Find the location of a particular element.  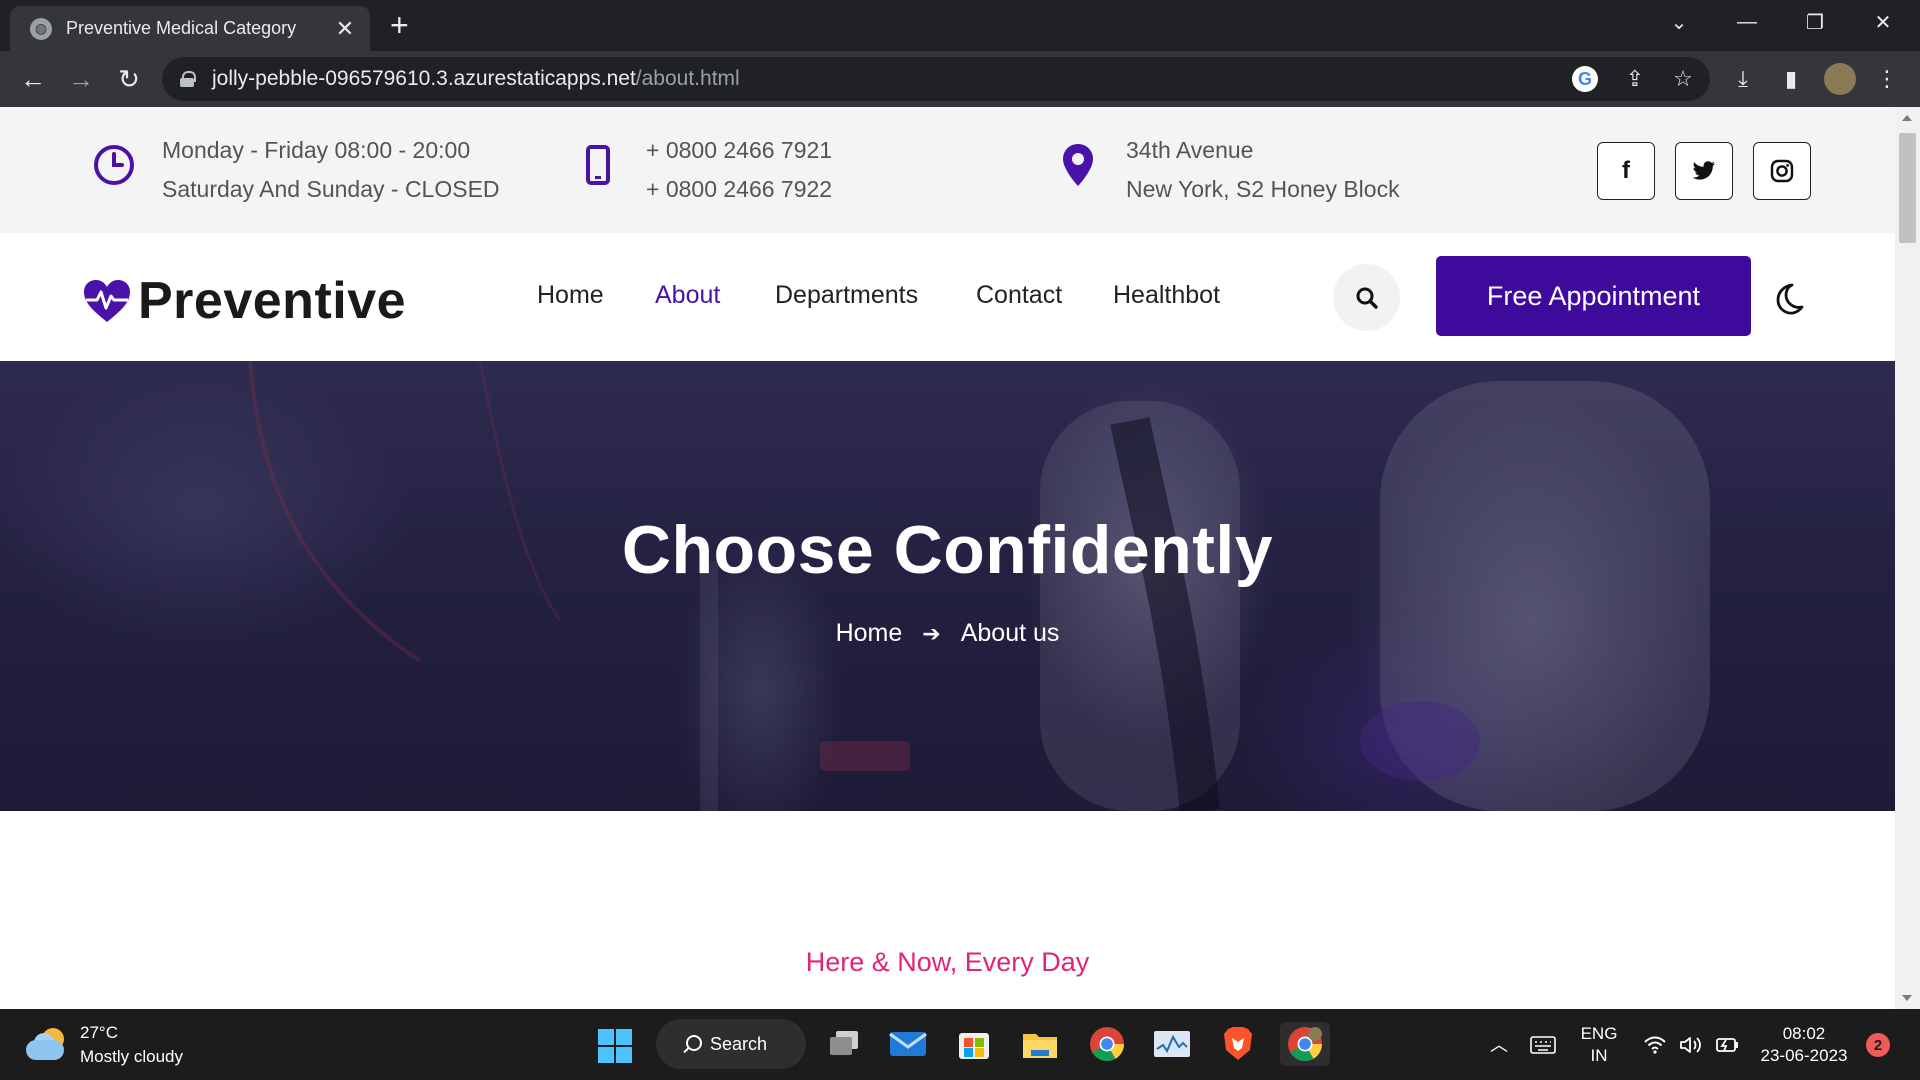

notification-badge: 2 is located at coordinates (1878, 1045).